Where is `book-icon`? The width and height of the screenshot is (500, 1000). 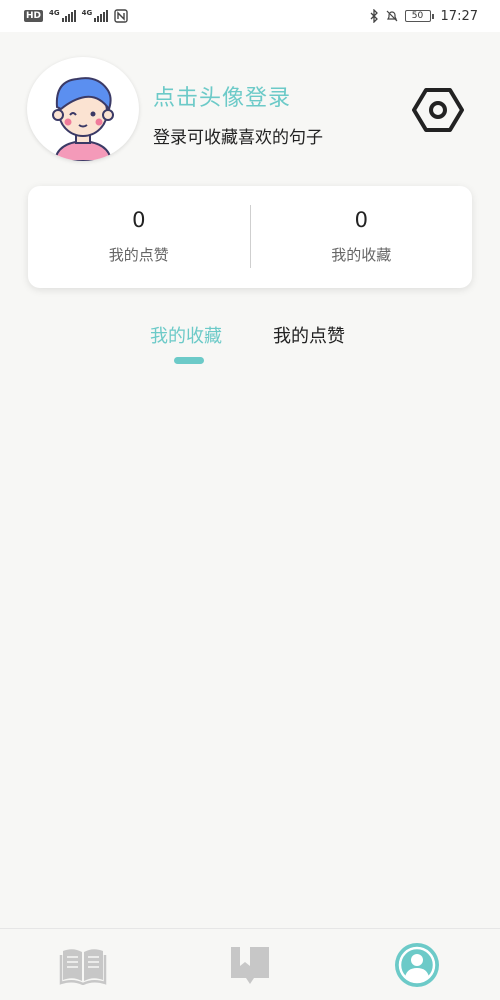 book-icon is located at coordinates (83, 966).